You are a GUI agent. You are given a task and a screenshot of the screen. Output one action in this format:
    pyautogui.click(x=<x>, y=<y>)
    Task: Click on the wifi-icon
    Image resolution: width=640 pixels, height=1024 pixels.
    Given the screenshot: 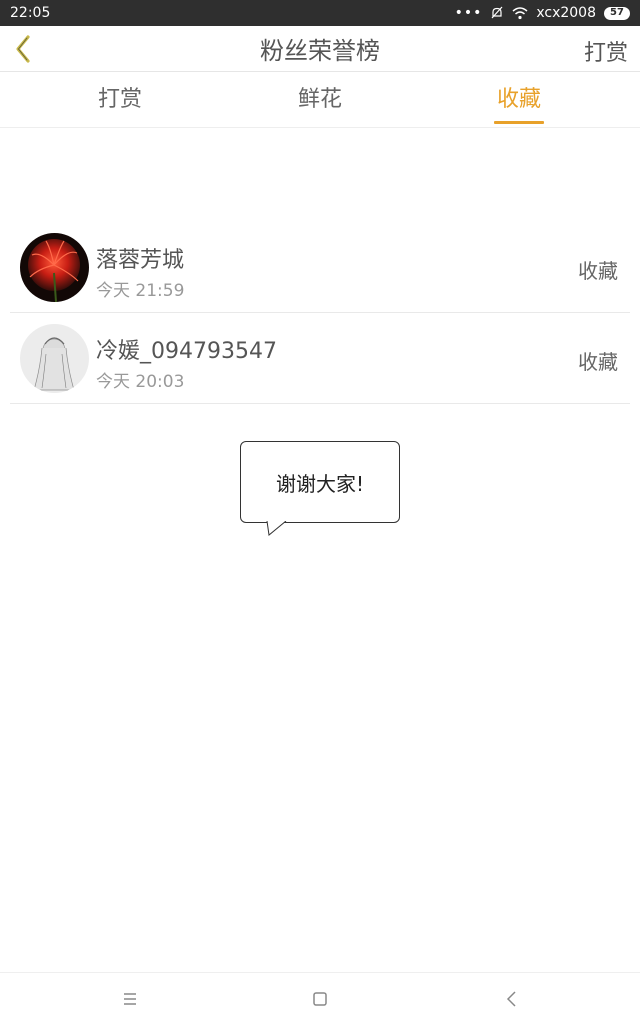 What is the action you would take?
    pyautogui.click(x=520, y=13)
    